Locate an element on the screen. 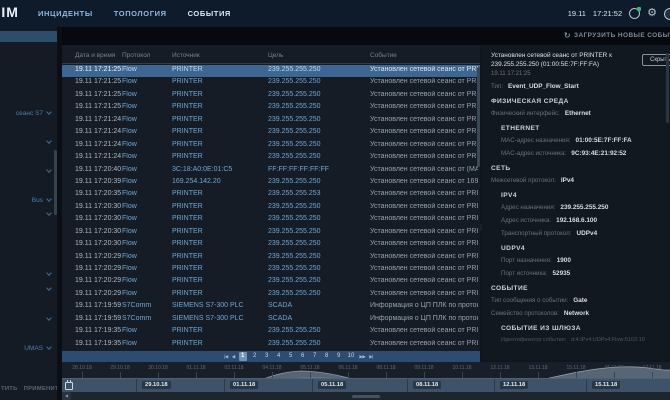 Image resolution: width=670 pixels, height=400 pixels. timeline-range-label: 15.11.18 is located at coordinates (606, 385).